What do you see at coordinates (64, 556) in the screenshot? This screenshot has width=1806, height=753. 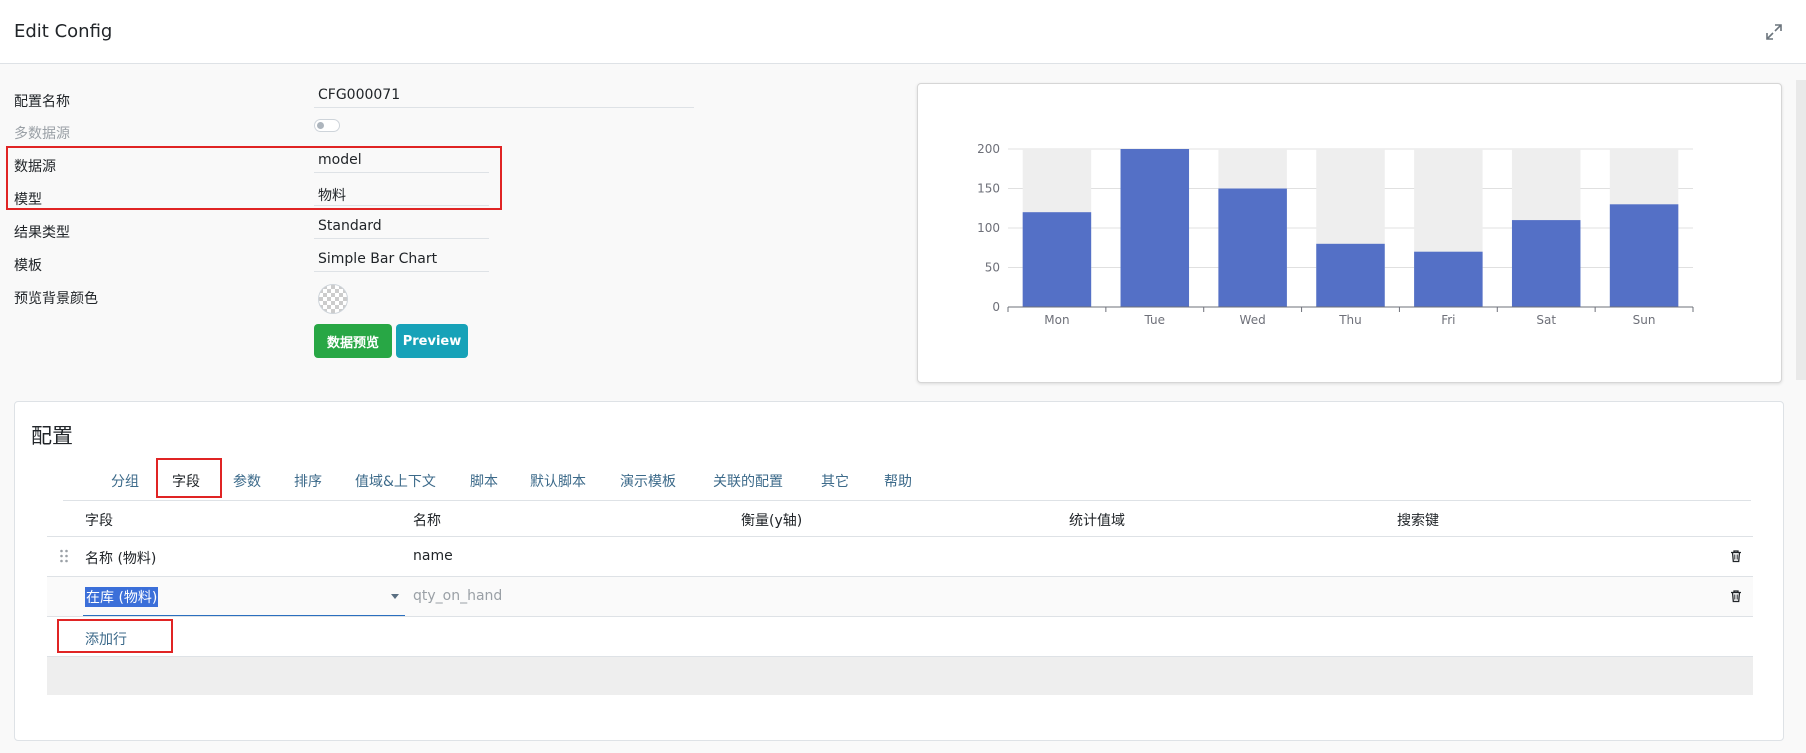 I see `drag-handle-icon` at bounding box center [64, 556].